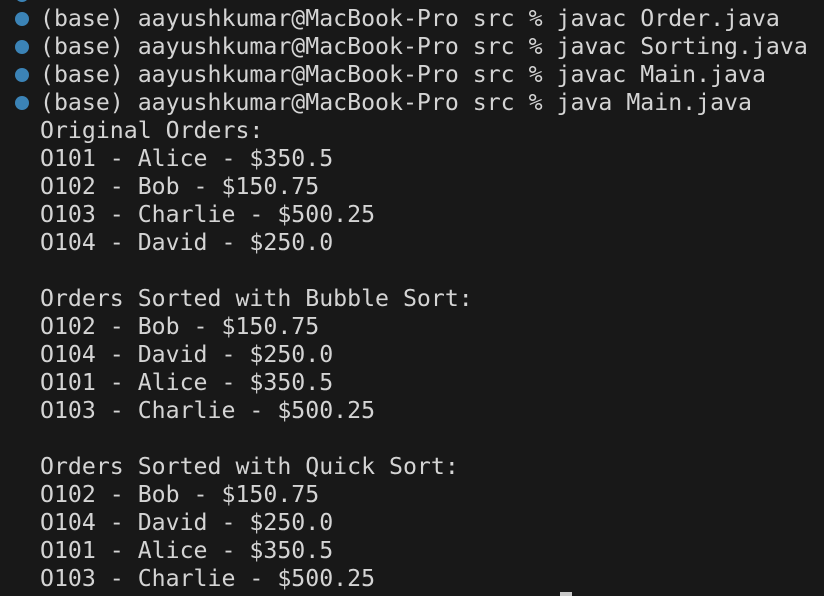 This screenshot has height=596, width=824. I want to click on output-heading: Orders Sorted with Bubble Sort:, so click(256, 298).